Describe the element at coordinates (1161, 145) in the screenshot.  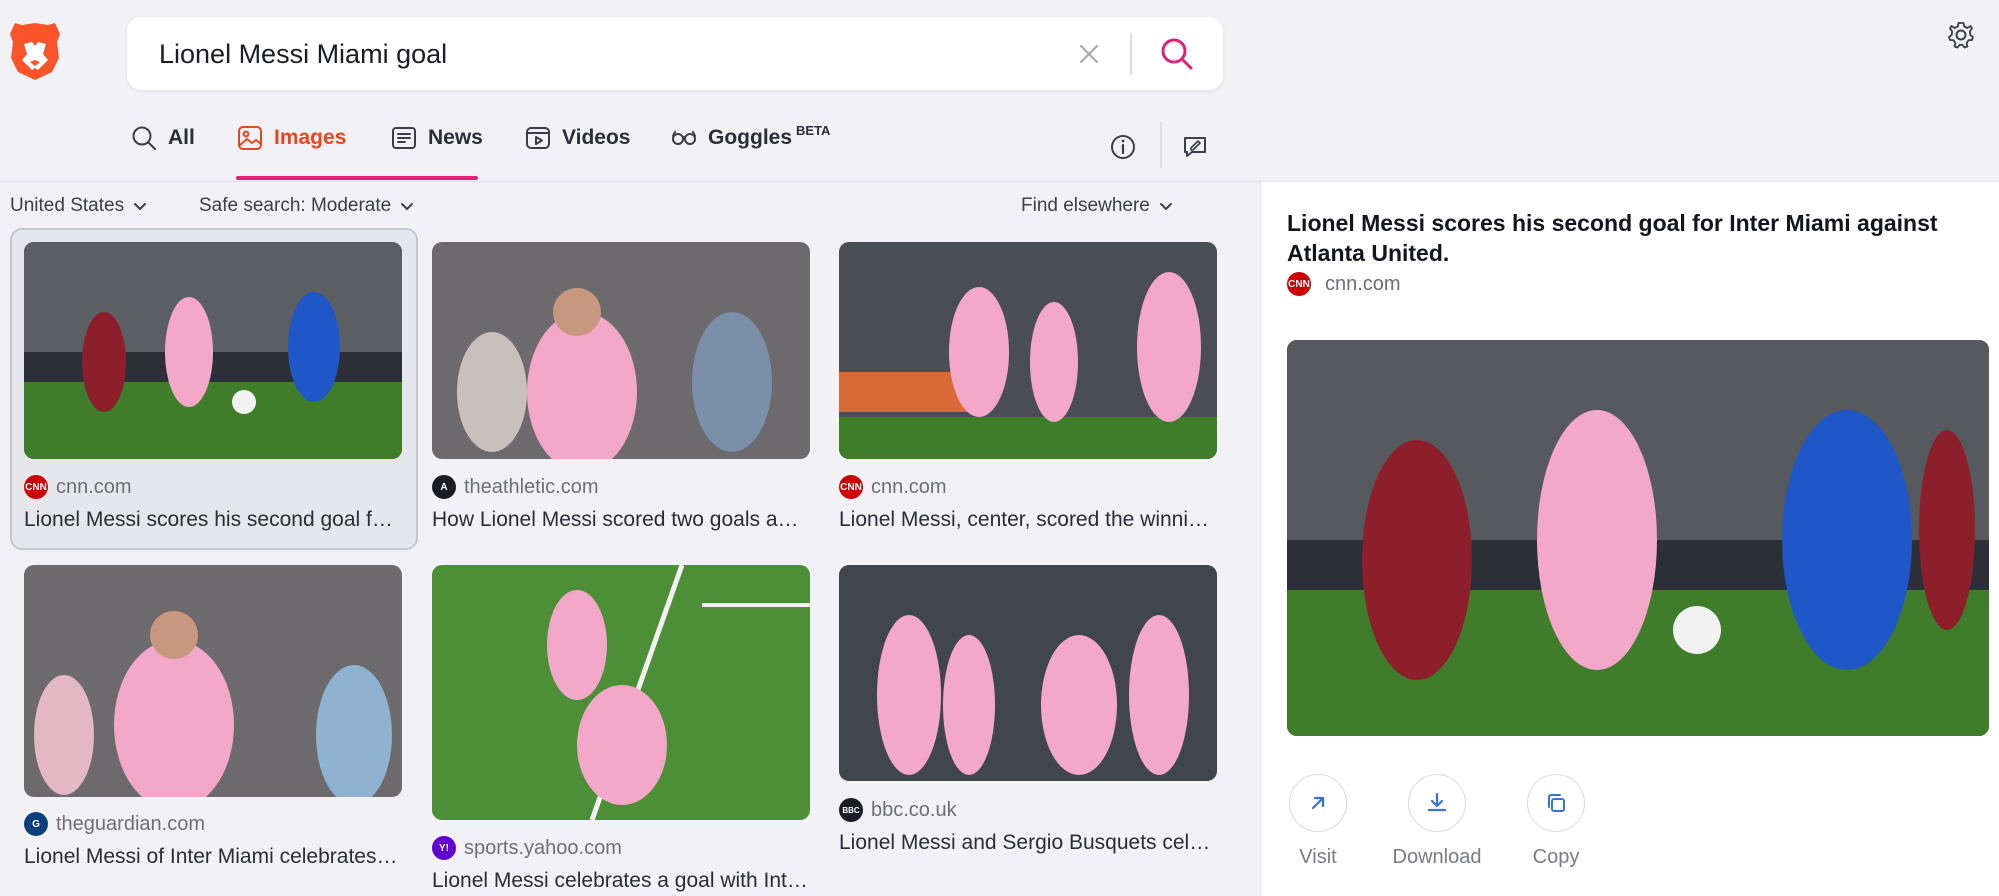
I see `toolbar-divider` at that location.